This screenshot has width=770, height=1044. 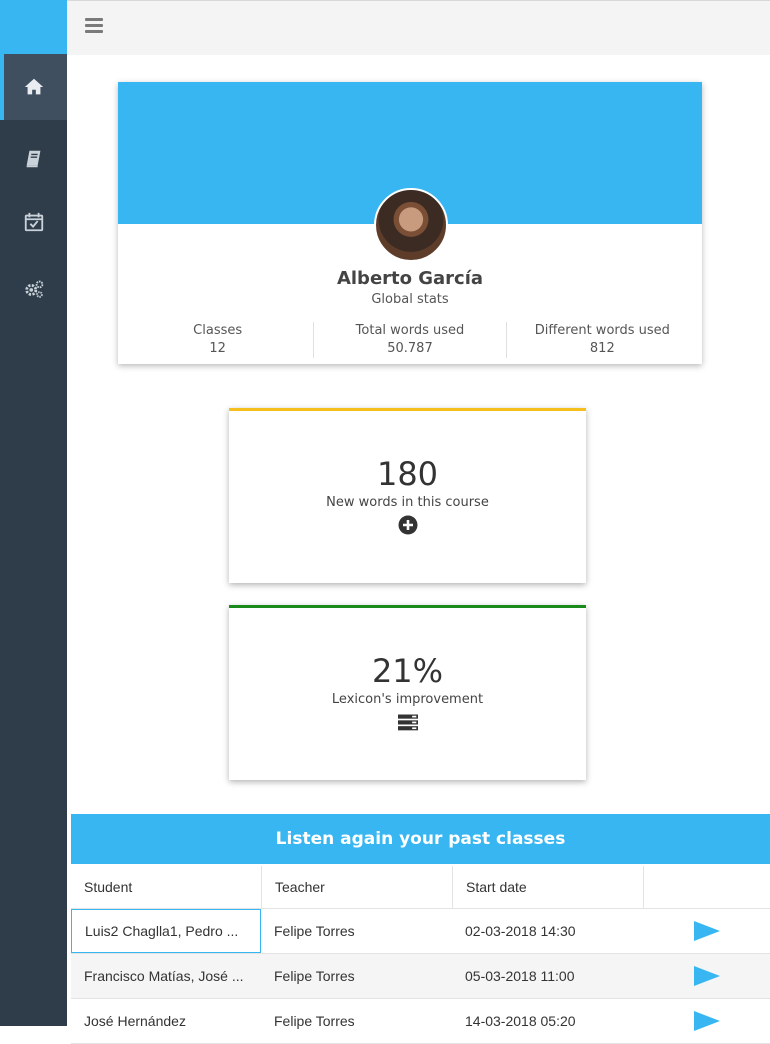 What do you see at coordinates (217, 348) in the screenshot?
I see `stat-value: 12` at bounding box center [217, 348].